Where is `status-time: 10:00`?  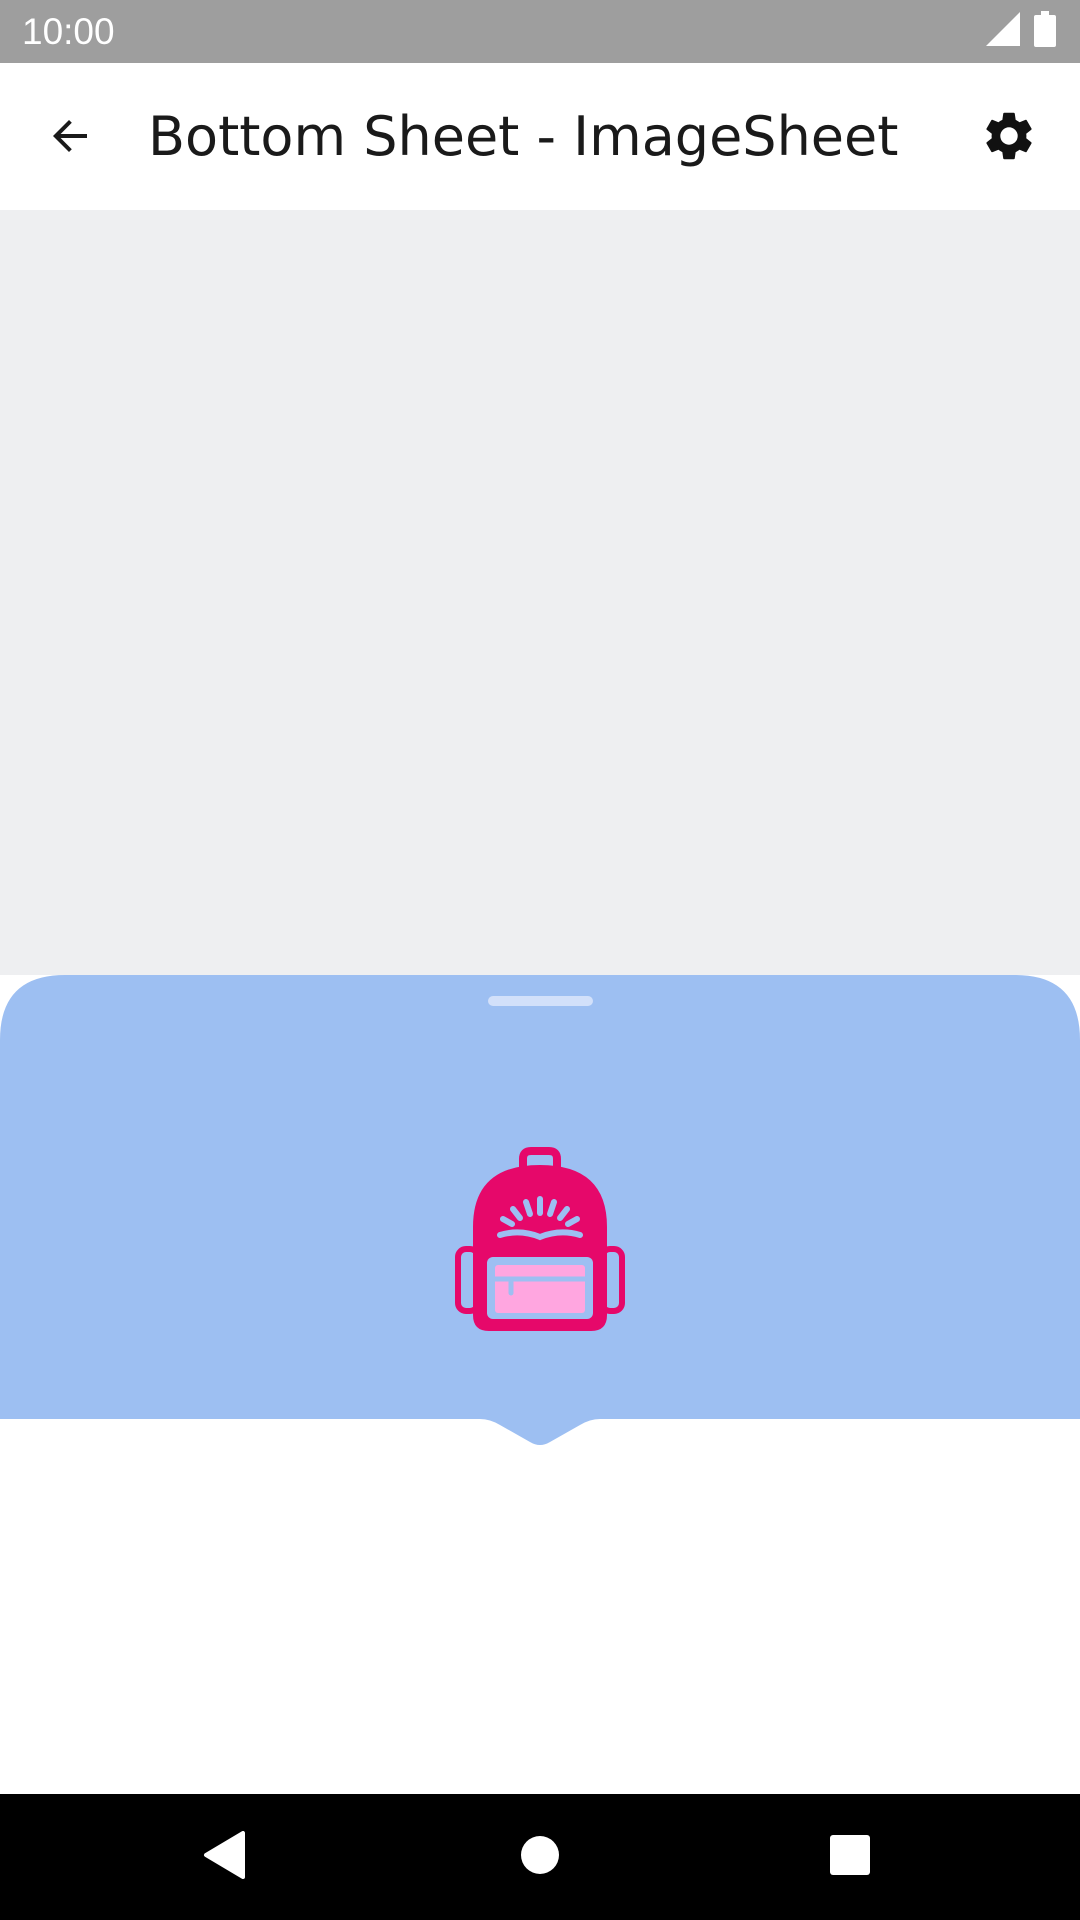
status-time: 10:00 is located at coordinates (68, 31).